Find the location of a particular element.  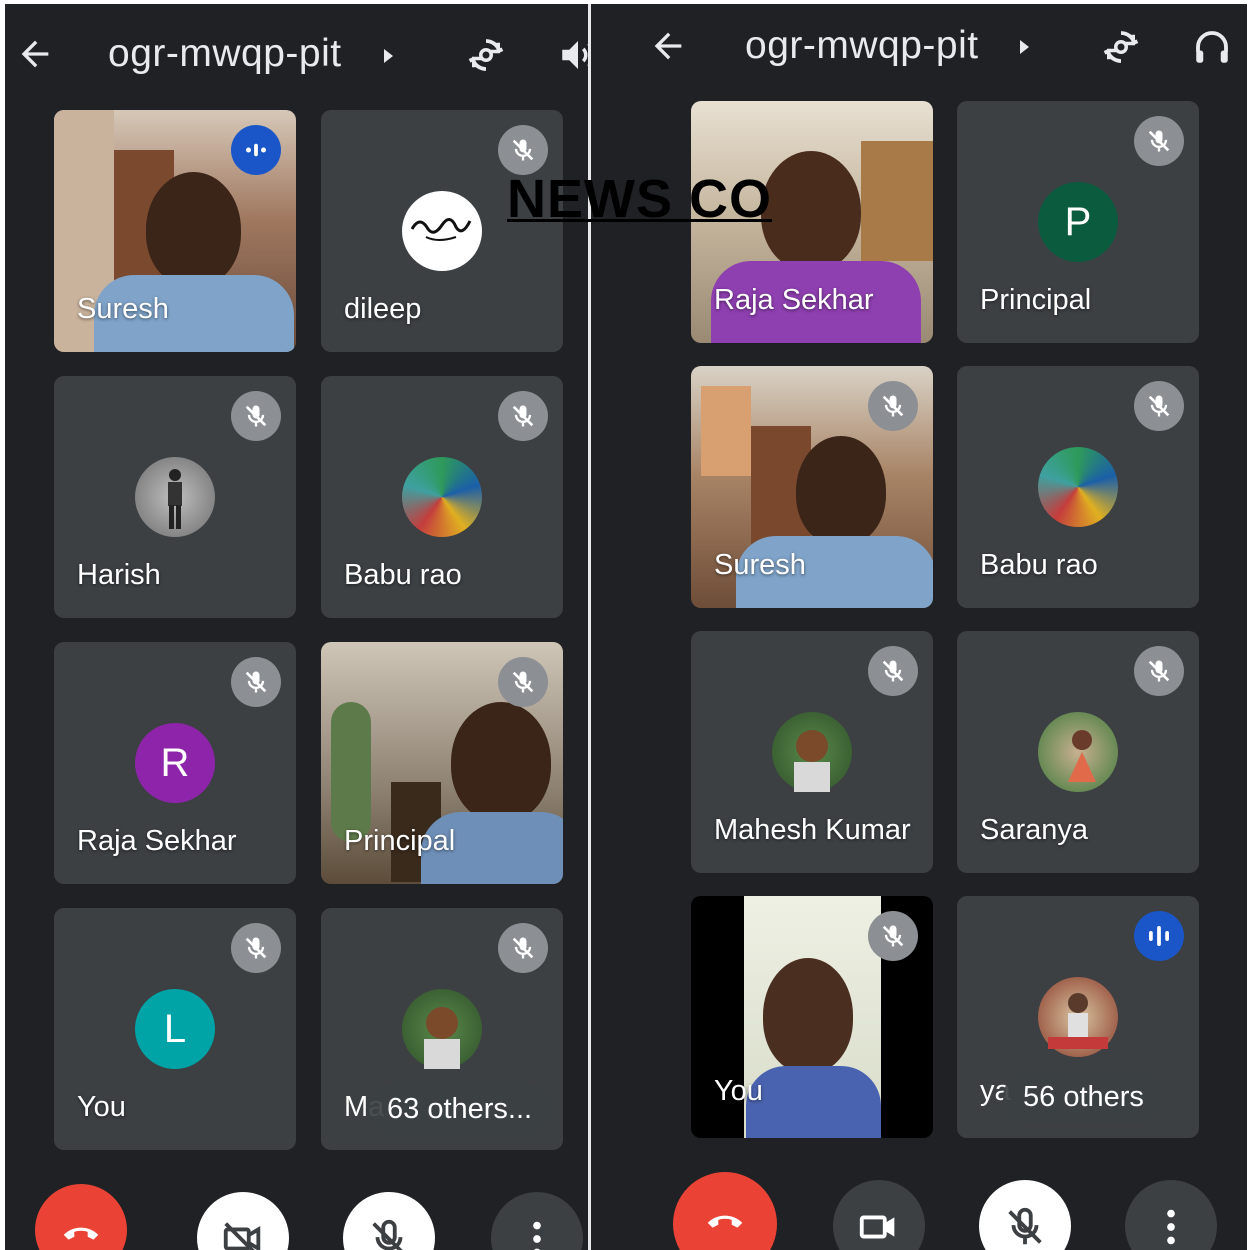

avatar: L is located at coordinates (175, 1029).